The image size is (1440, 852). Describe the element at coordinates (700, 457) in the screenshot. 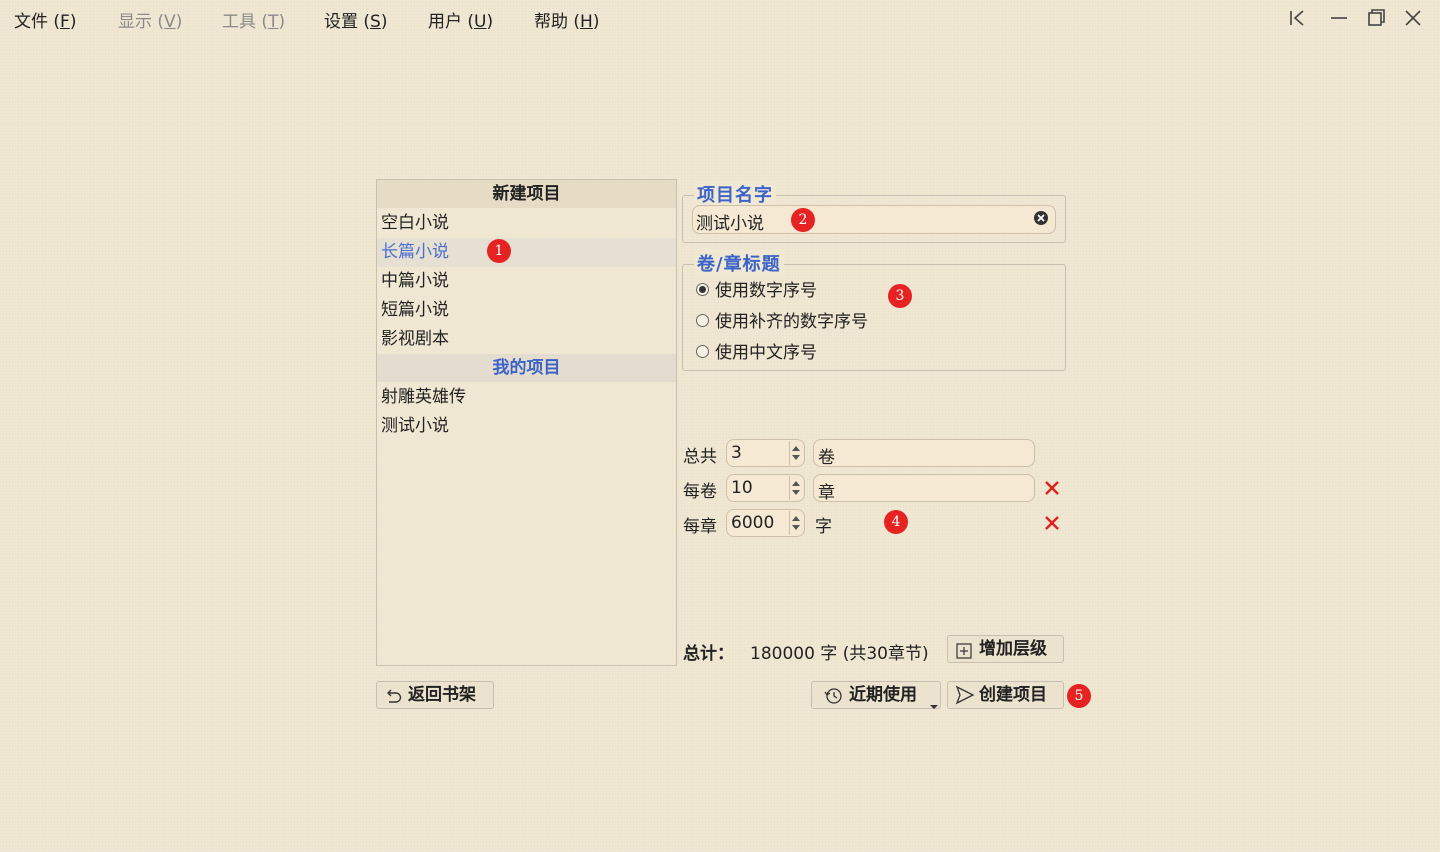

I see `level-label: 总共` at that location.